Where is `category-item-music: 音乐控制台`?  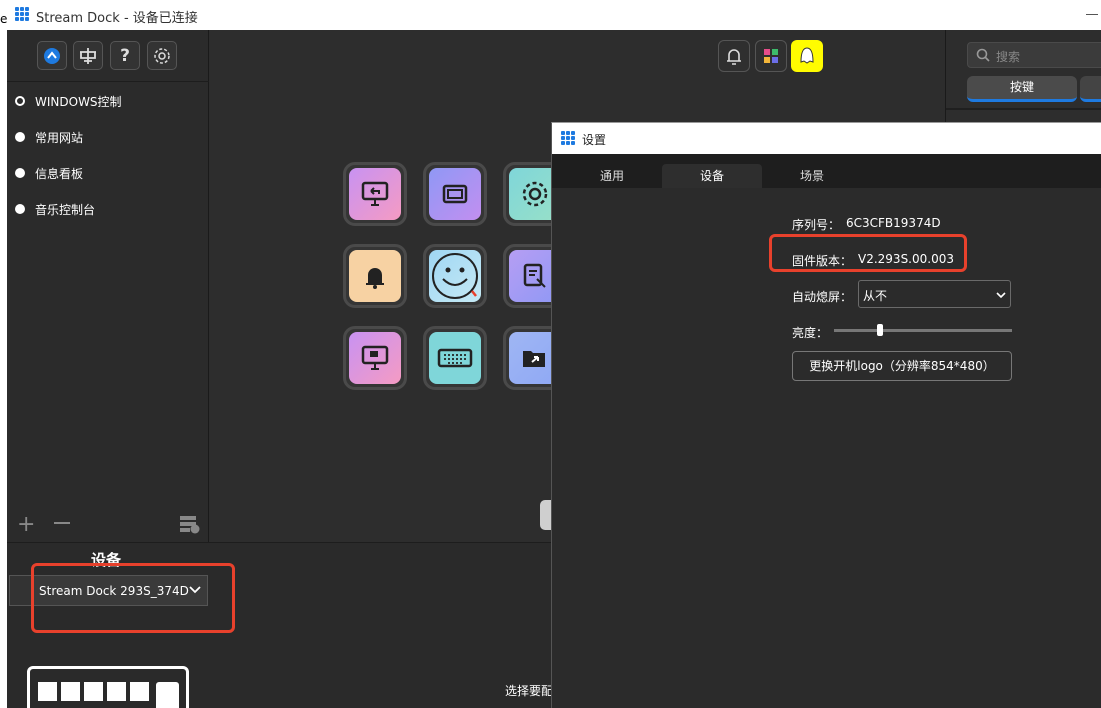 category-item-music: 音乐控制台 is located at coordinates (108, 209).